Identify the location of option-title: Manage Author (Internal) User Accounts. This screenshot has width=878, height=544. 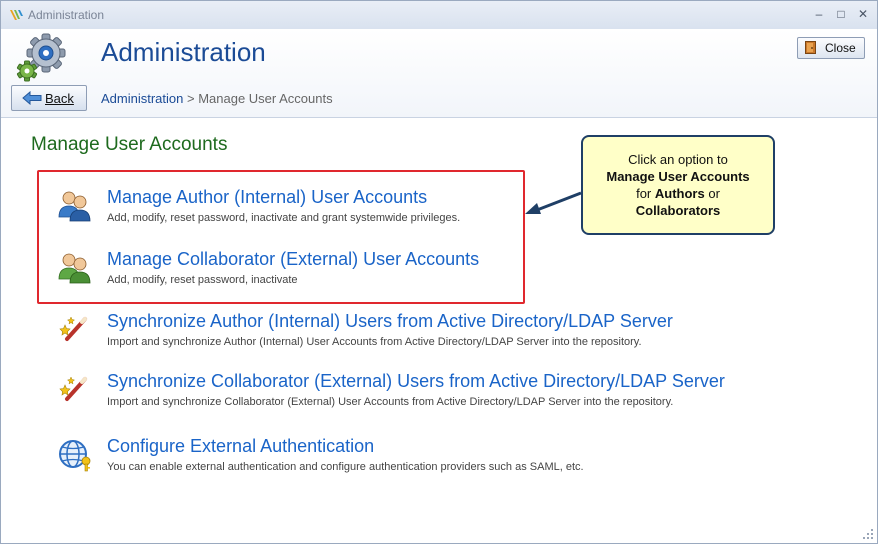
(267, 197).